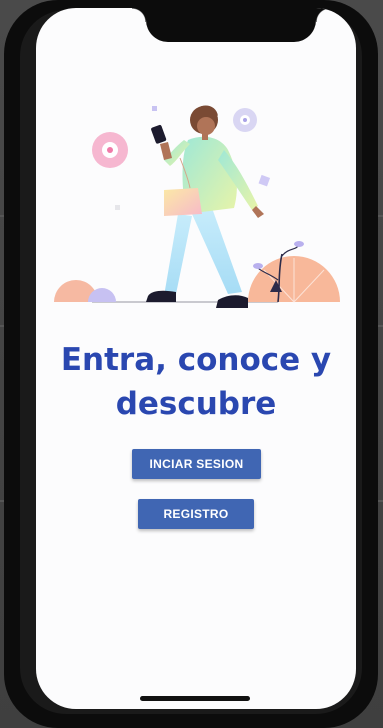 The height and width of the screenshot is (728, 383). I want to click on woman-figure, so click(205, 206).